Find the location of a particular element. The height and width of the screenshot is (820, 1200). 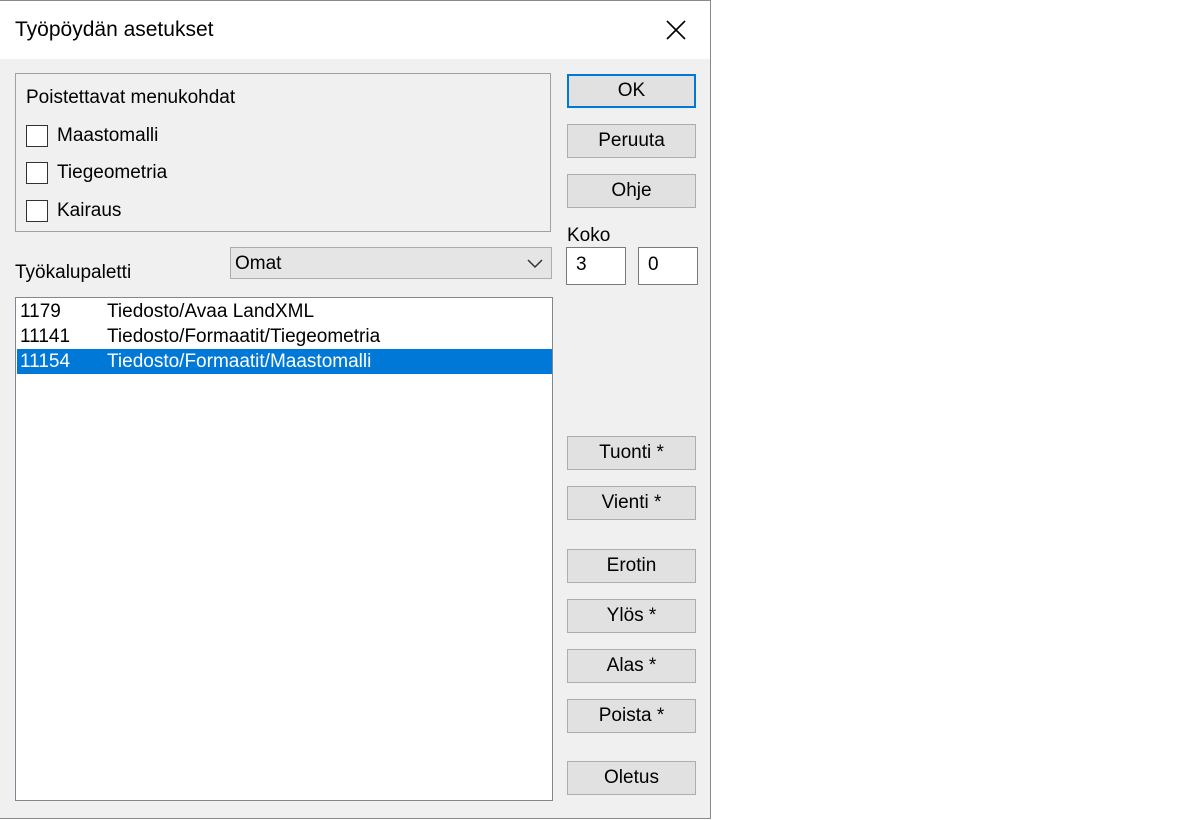

list-item: 1179 Tiedosto/Avaa LandXML is located at coordinates (284, 311).